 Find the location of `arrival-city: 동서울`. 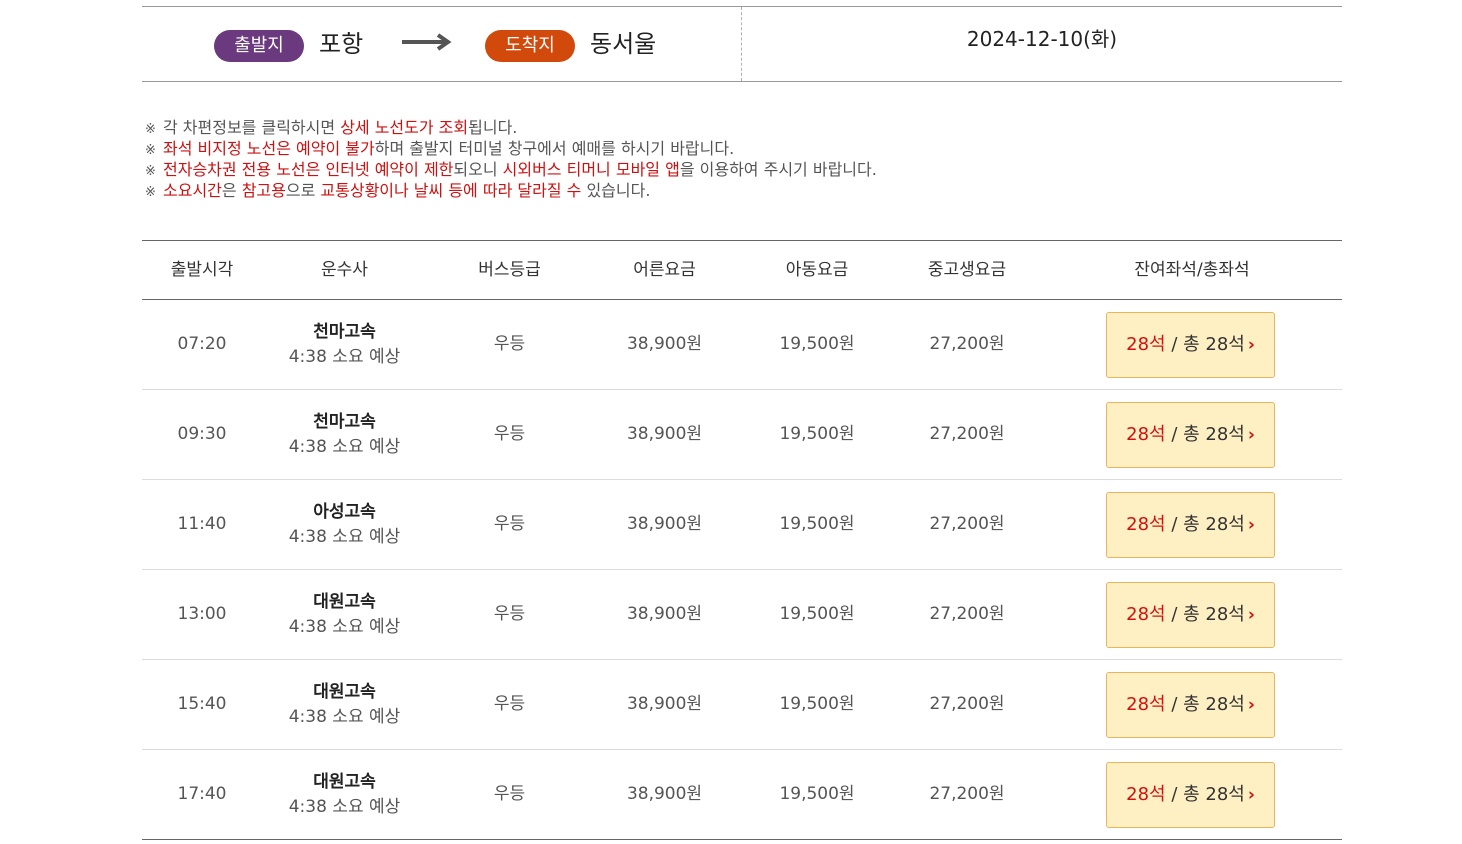

arrival-city: 동서울 is located at coordinates (623, 44).